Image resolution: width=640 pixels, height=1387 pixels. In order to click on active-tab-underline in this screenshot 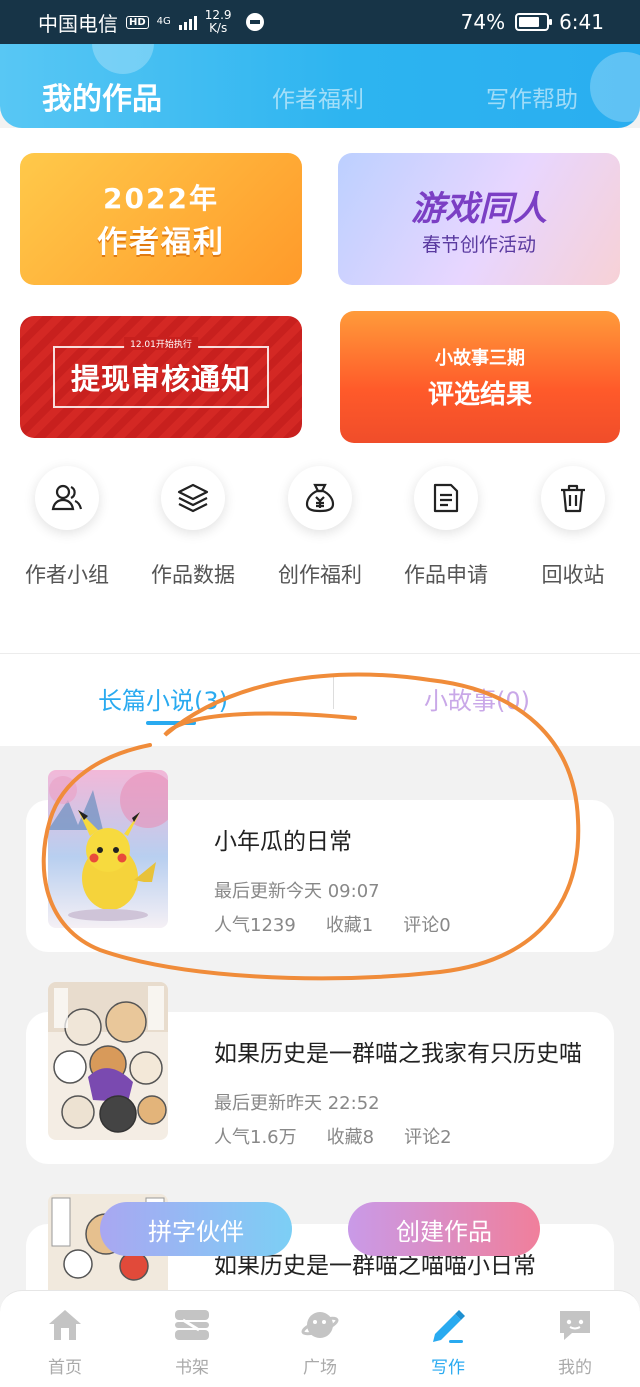, I will do `click(171, 723)`.